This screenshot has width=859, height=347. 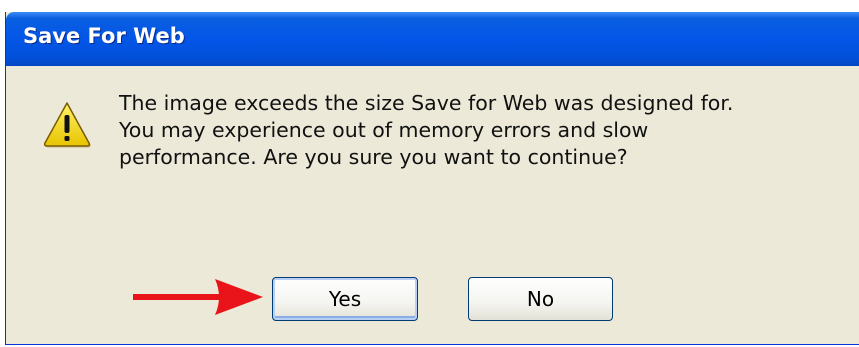 I want to click on no-button: No, so click(x=540, y=299).